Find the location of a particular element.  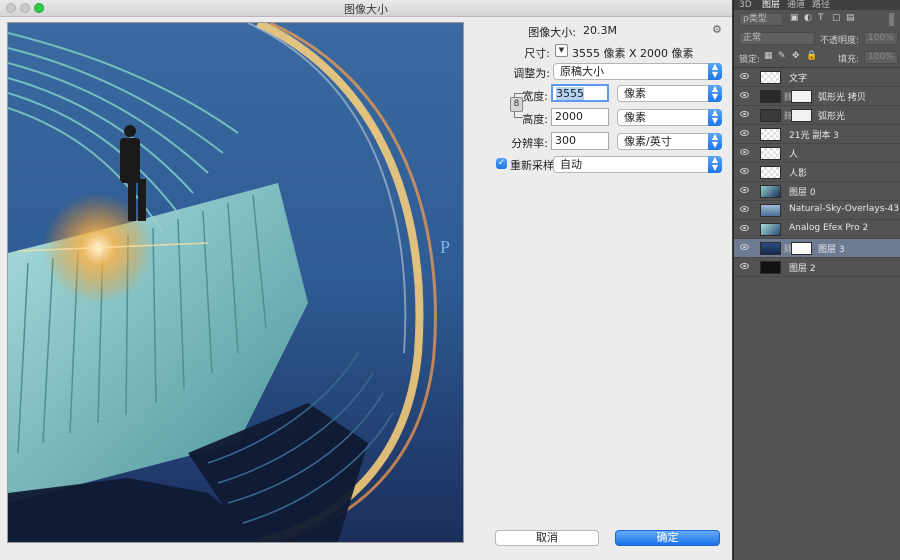

lock-brush-icon: ✎ is located at coordinates (782, 56).